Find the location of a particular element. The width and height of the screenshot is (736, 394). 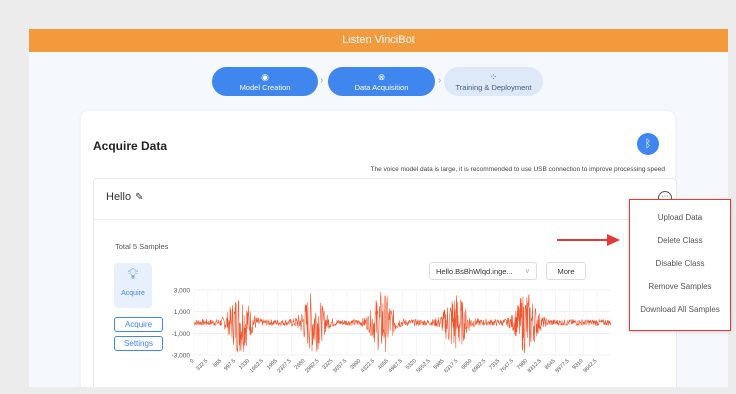

app-header: Listen VinciBot is located at coordinates (378, 40).